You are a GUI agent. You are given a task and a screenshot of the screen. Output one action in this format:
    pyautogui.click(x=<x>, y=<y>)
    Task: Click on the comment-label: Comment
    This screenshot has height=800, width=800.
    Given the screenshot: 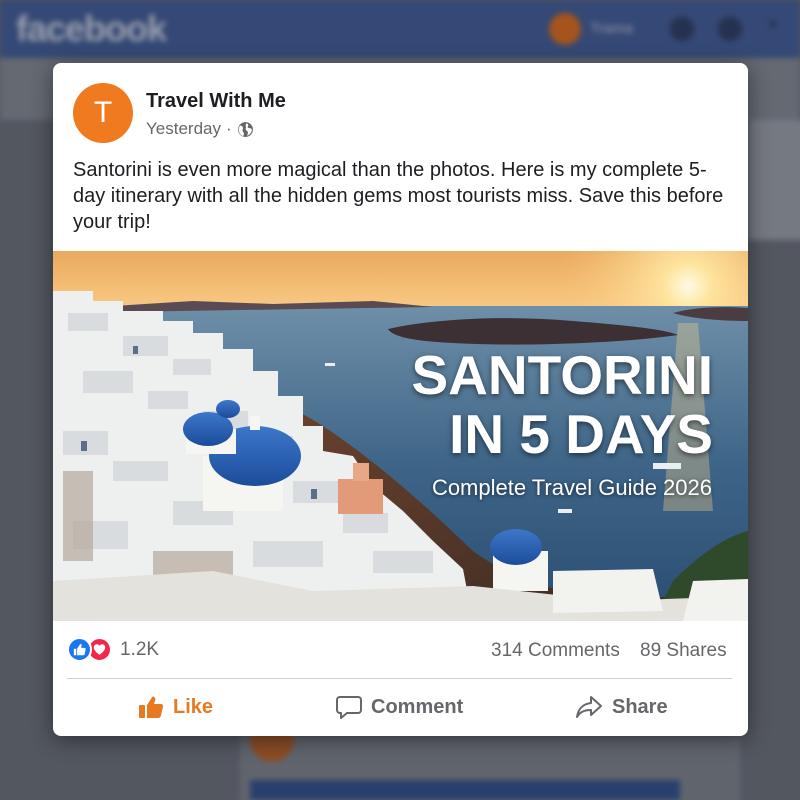 What is the action you would take?
    pyautogui.click(x=417, y=706)
    